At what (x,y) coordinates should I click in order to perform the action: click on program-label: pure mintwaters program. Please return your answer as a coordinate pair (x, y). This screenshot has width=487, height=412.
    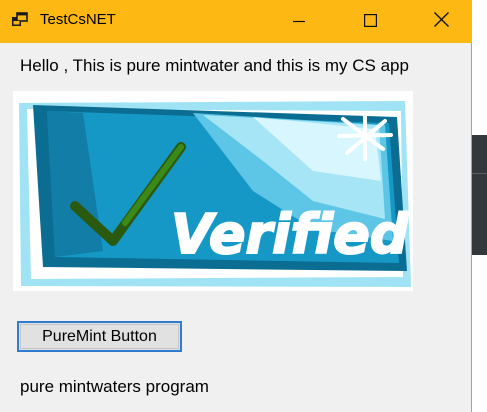
    Looking at the image, I should click on (114, 386).